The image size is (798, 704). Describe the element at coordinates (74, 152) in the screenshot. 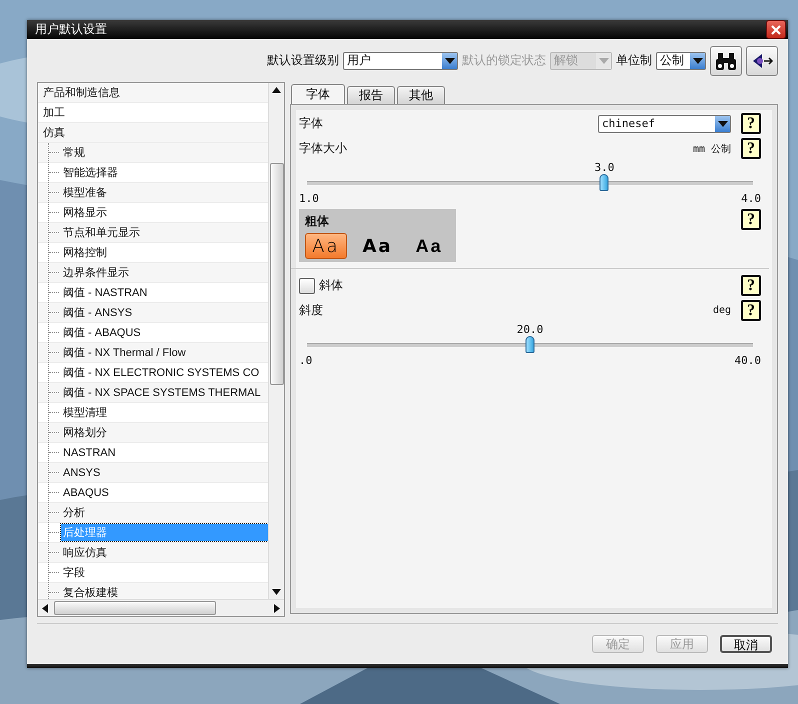

I see `tree-item: 常规` at that location.